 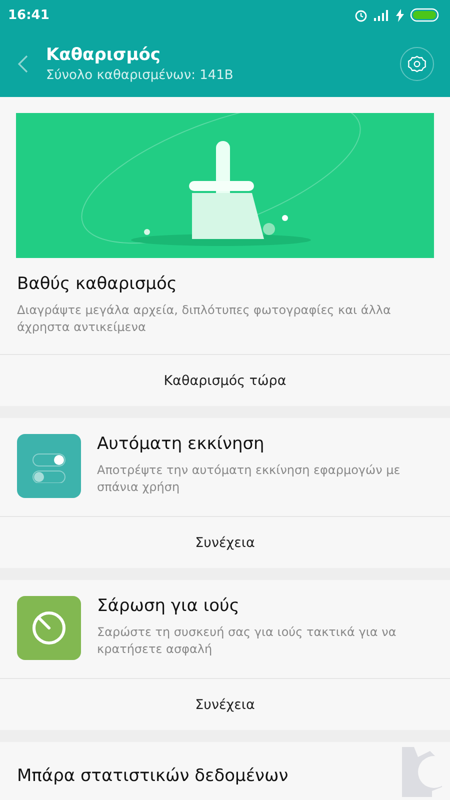 What do you see at coordinates (382, 15) in the screenshot?
I see `signal-icon` at bounding box center [382, 15].